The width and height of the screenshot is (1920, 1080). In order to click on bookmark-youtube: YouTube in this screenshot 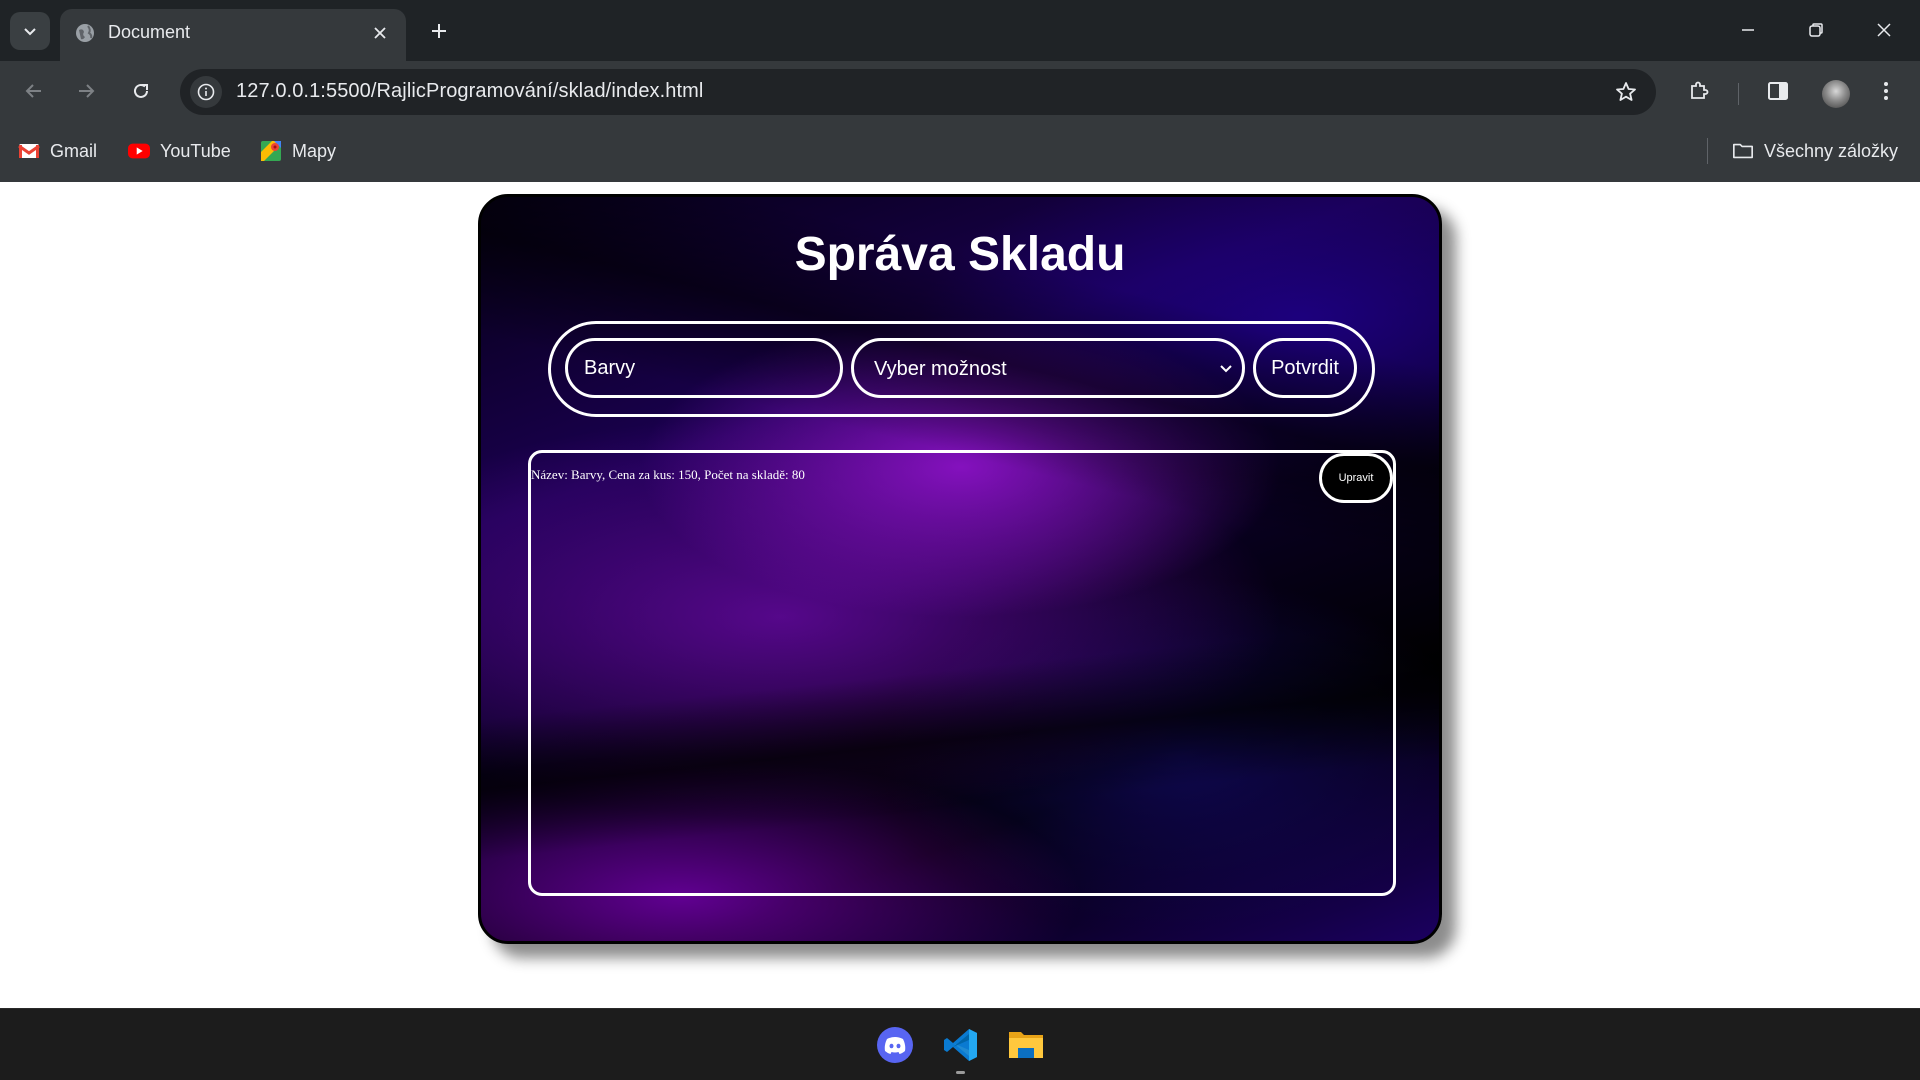, I will do `click(179, 151)`.